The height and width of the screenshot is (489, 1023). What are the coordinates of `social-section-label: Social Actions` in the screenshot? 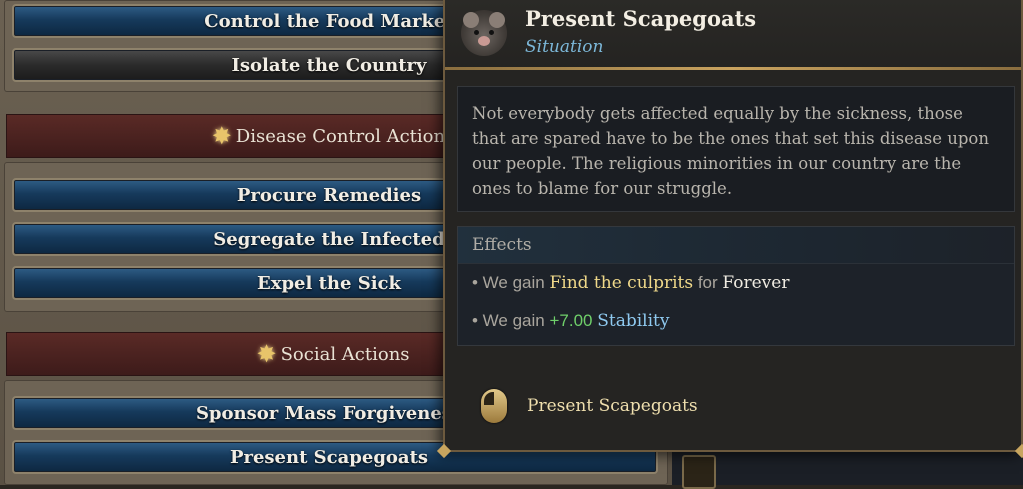 It's located at (345, 354).